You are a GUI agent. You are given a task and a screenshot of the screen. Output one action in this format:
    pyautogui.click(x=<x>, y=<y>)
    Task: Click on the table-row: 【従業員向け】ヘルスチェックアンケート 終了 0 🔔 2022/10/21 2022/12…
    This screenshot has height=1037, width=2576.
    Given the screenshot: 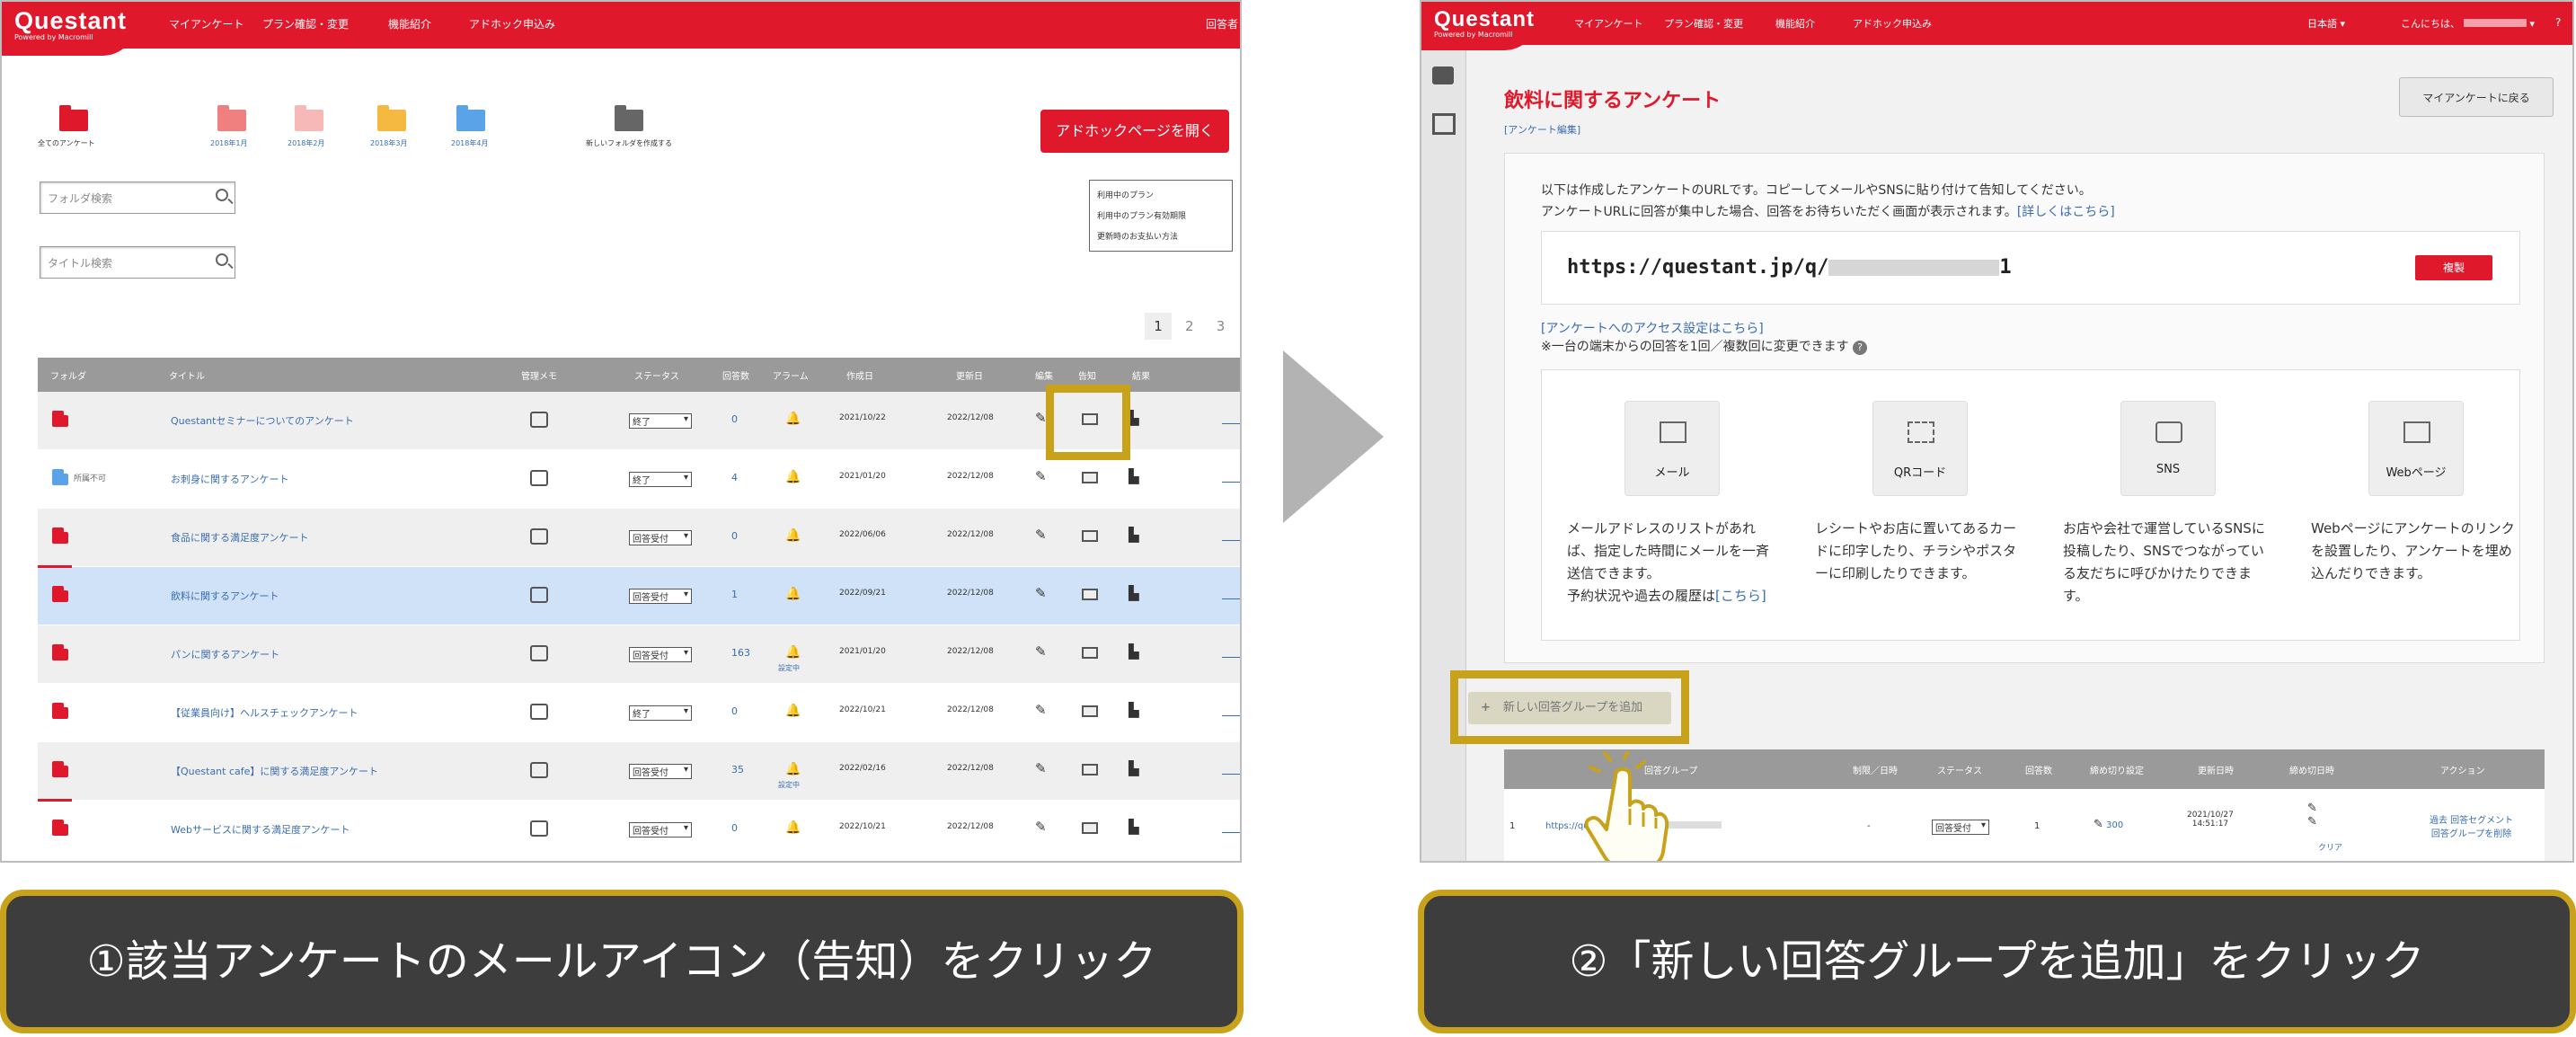 What is the action you would take?
    pyautogui.click(x=639, y=712)
    